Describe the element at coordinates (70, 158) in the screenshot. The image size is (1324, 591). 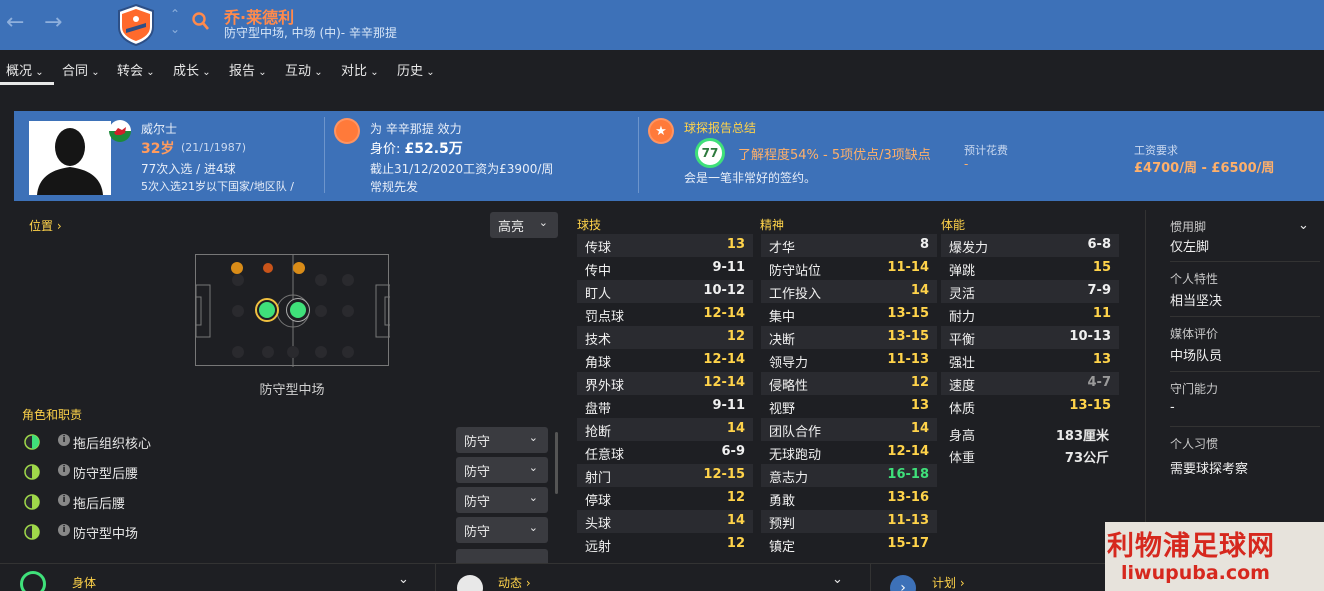
I see `player-silhouette` at that location.